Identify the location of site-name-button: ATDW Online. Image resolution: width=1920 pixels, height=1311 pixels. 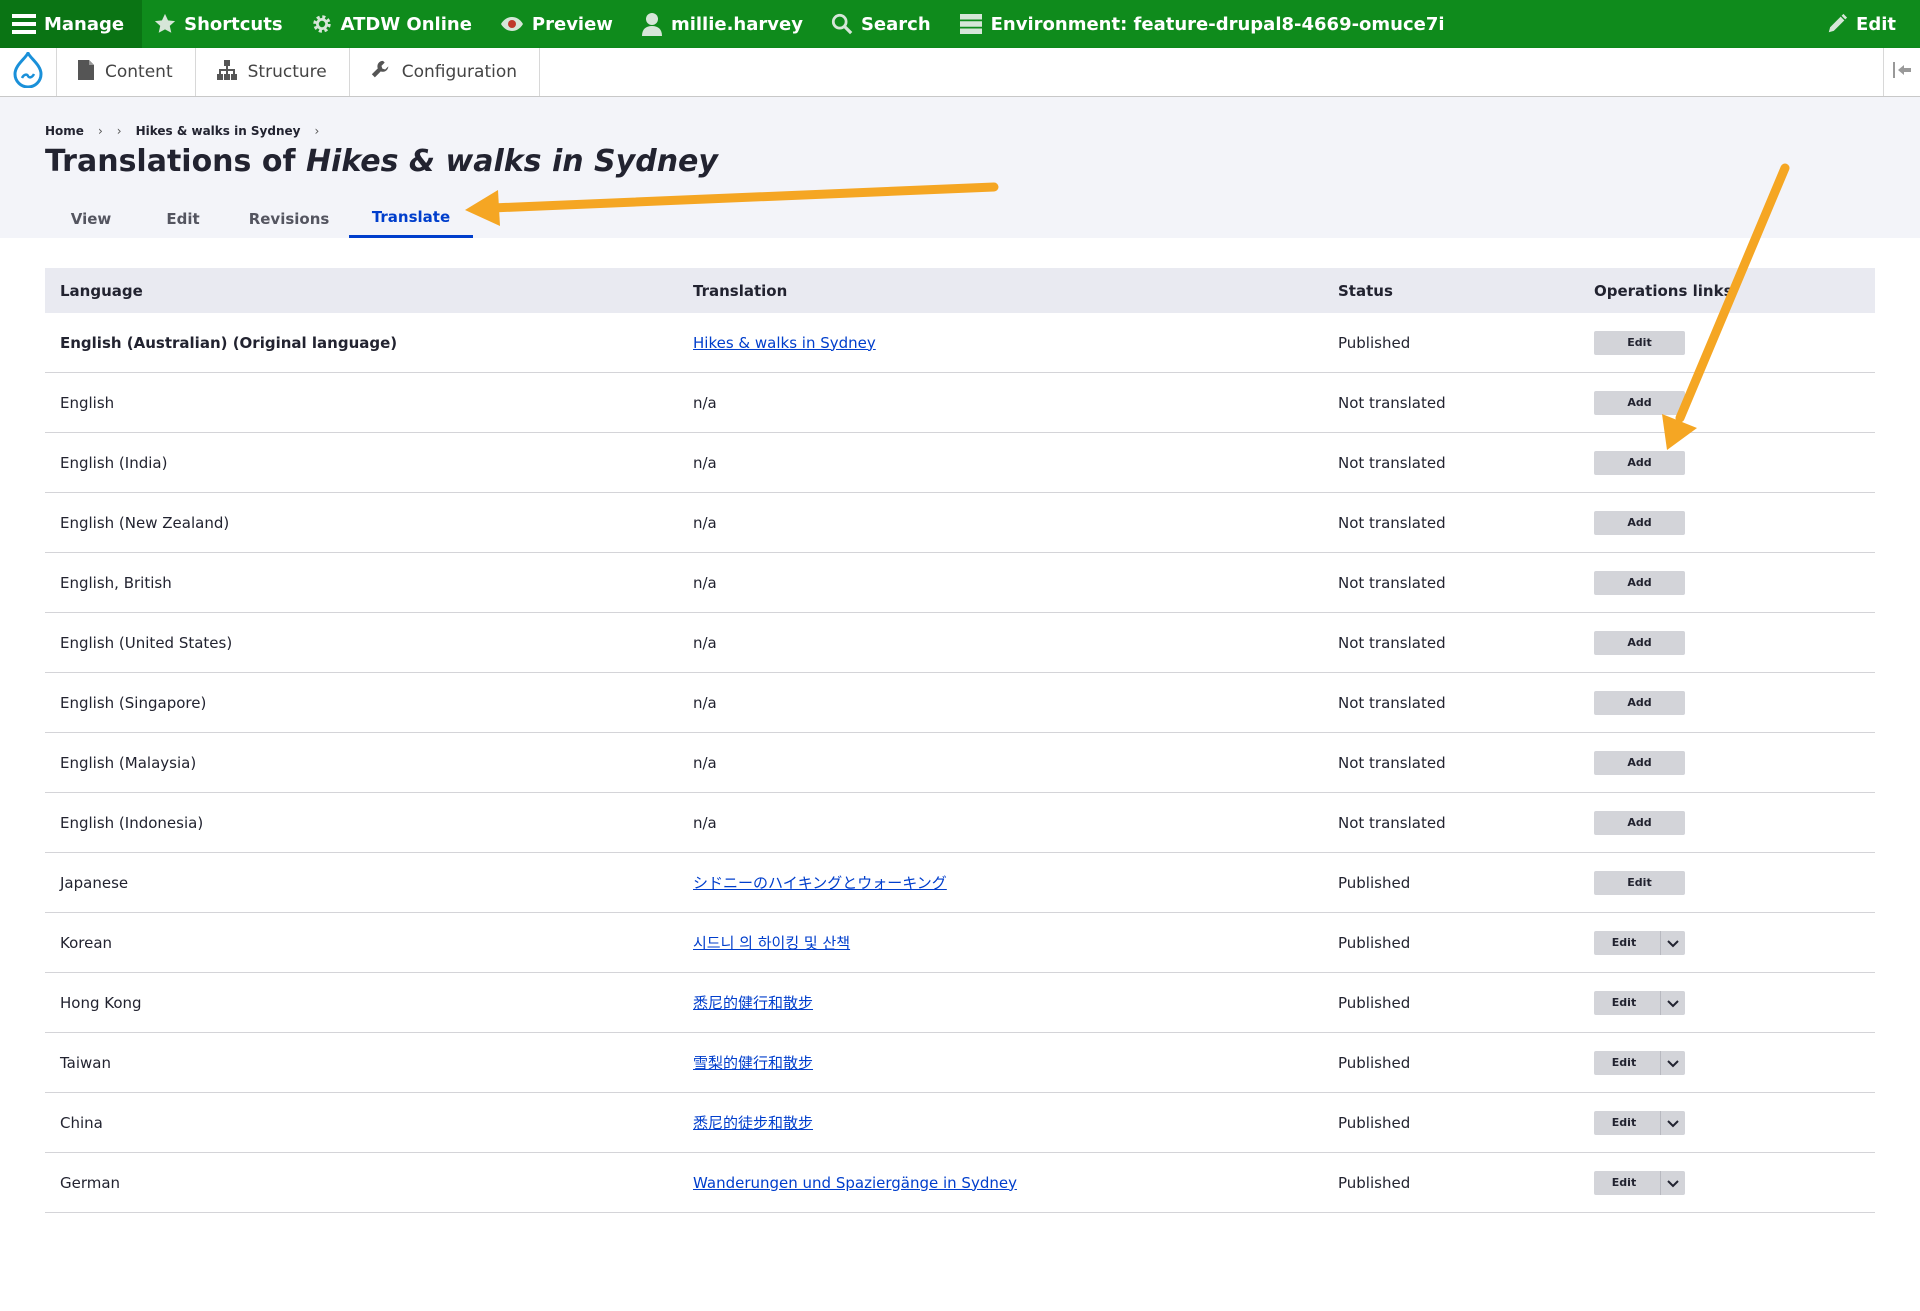
(393, 24).